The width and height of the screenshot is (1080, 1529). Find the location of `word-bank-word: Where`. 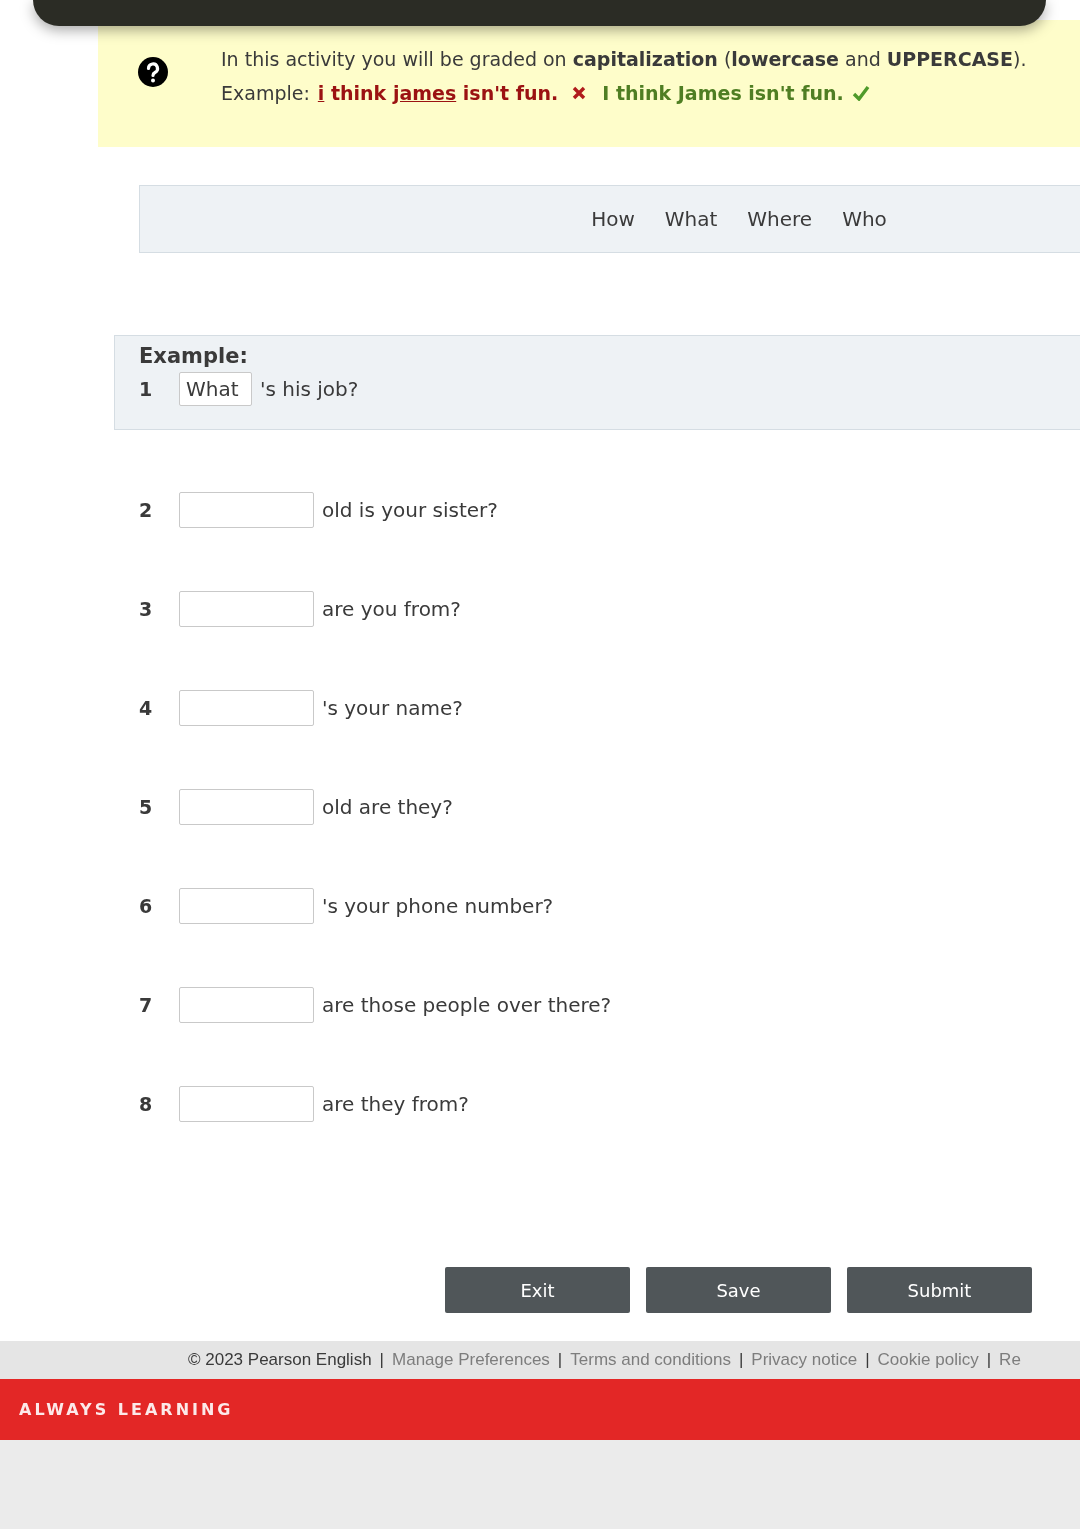

word-bank-word: Where is located at coordinates (780, 219).